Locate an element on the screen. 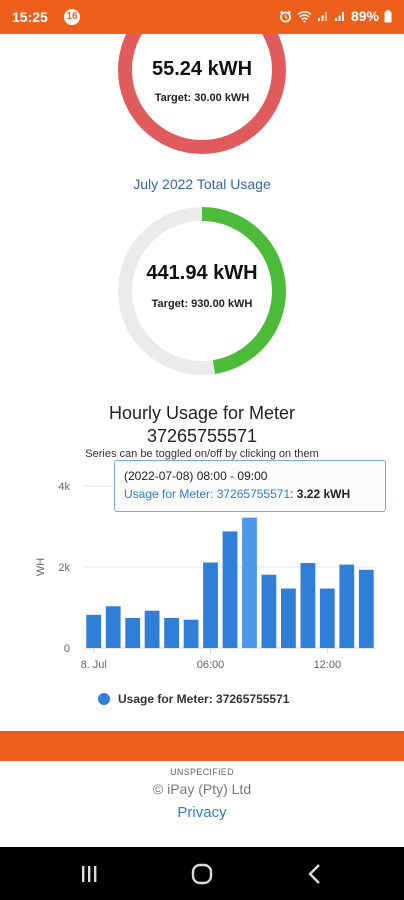 The width and height of the screenshot is (404, 900). recents-button is located at coordinates (89, 874).